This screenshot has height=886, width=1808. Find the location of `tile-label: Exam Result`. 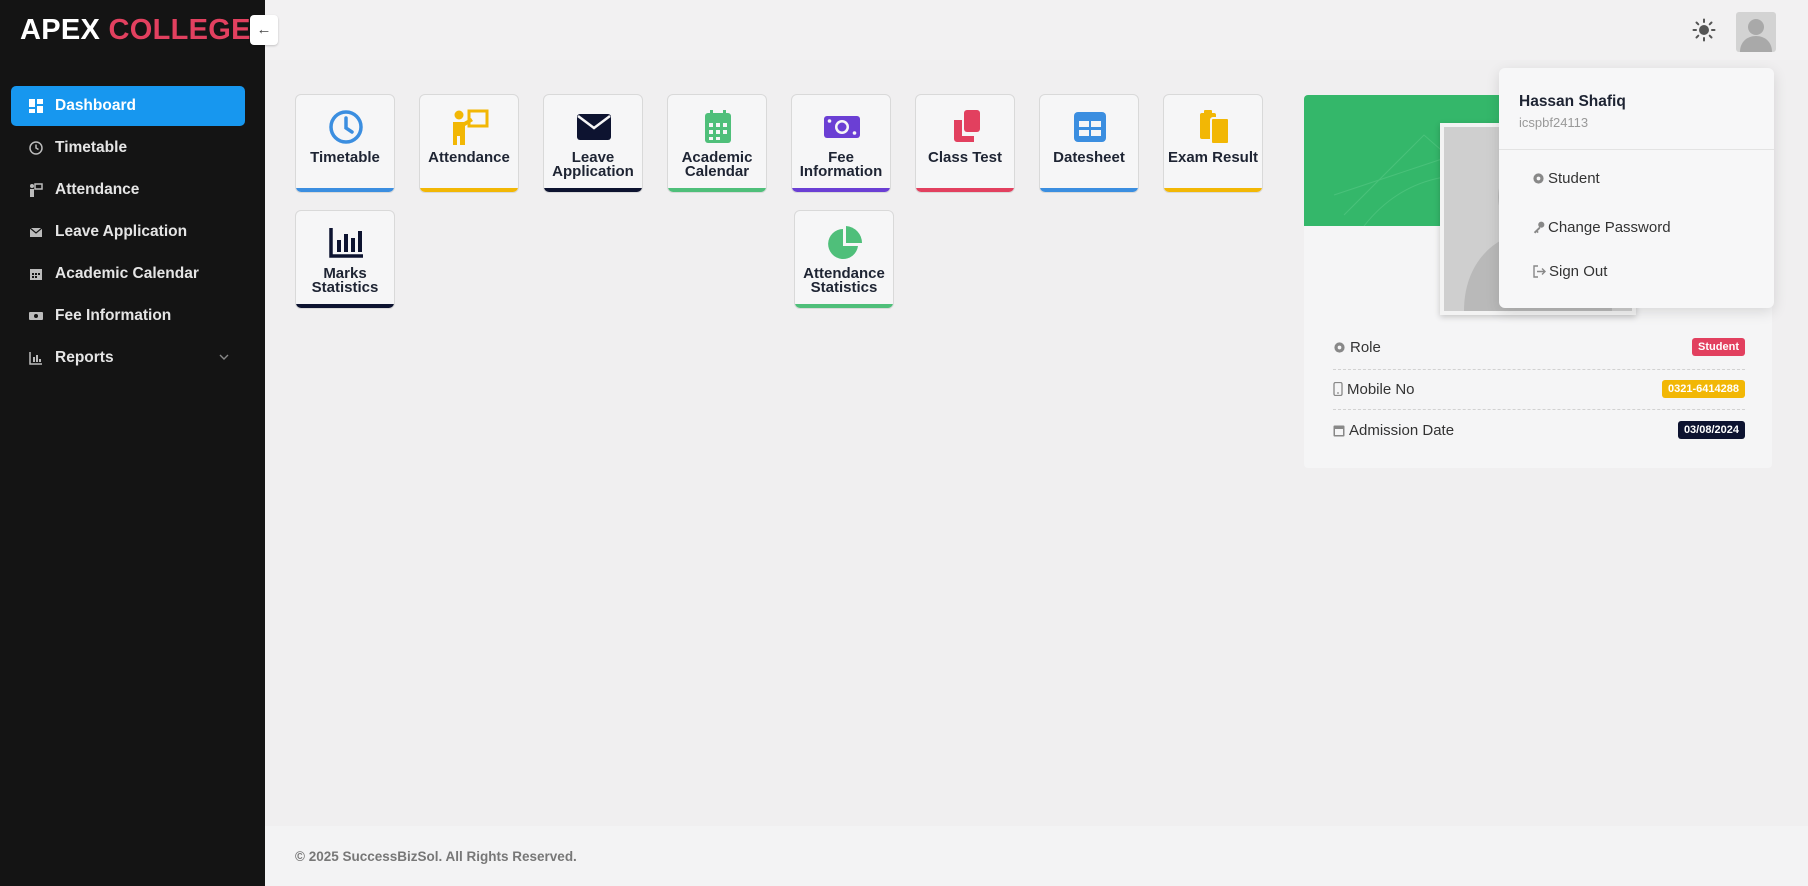

tile-label: Exam Result is located at coordinates (1213, 157).